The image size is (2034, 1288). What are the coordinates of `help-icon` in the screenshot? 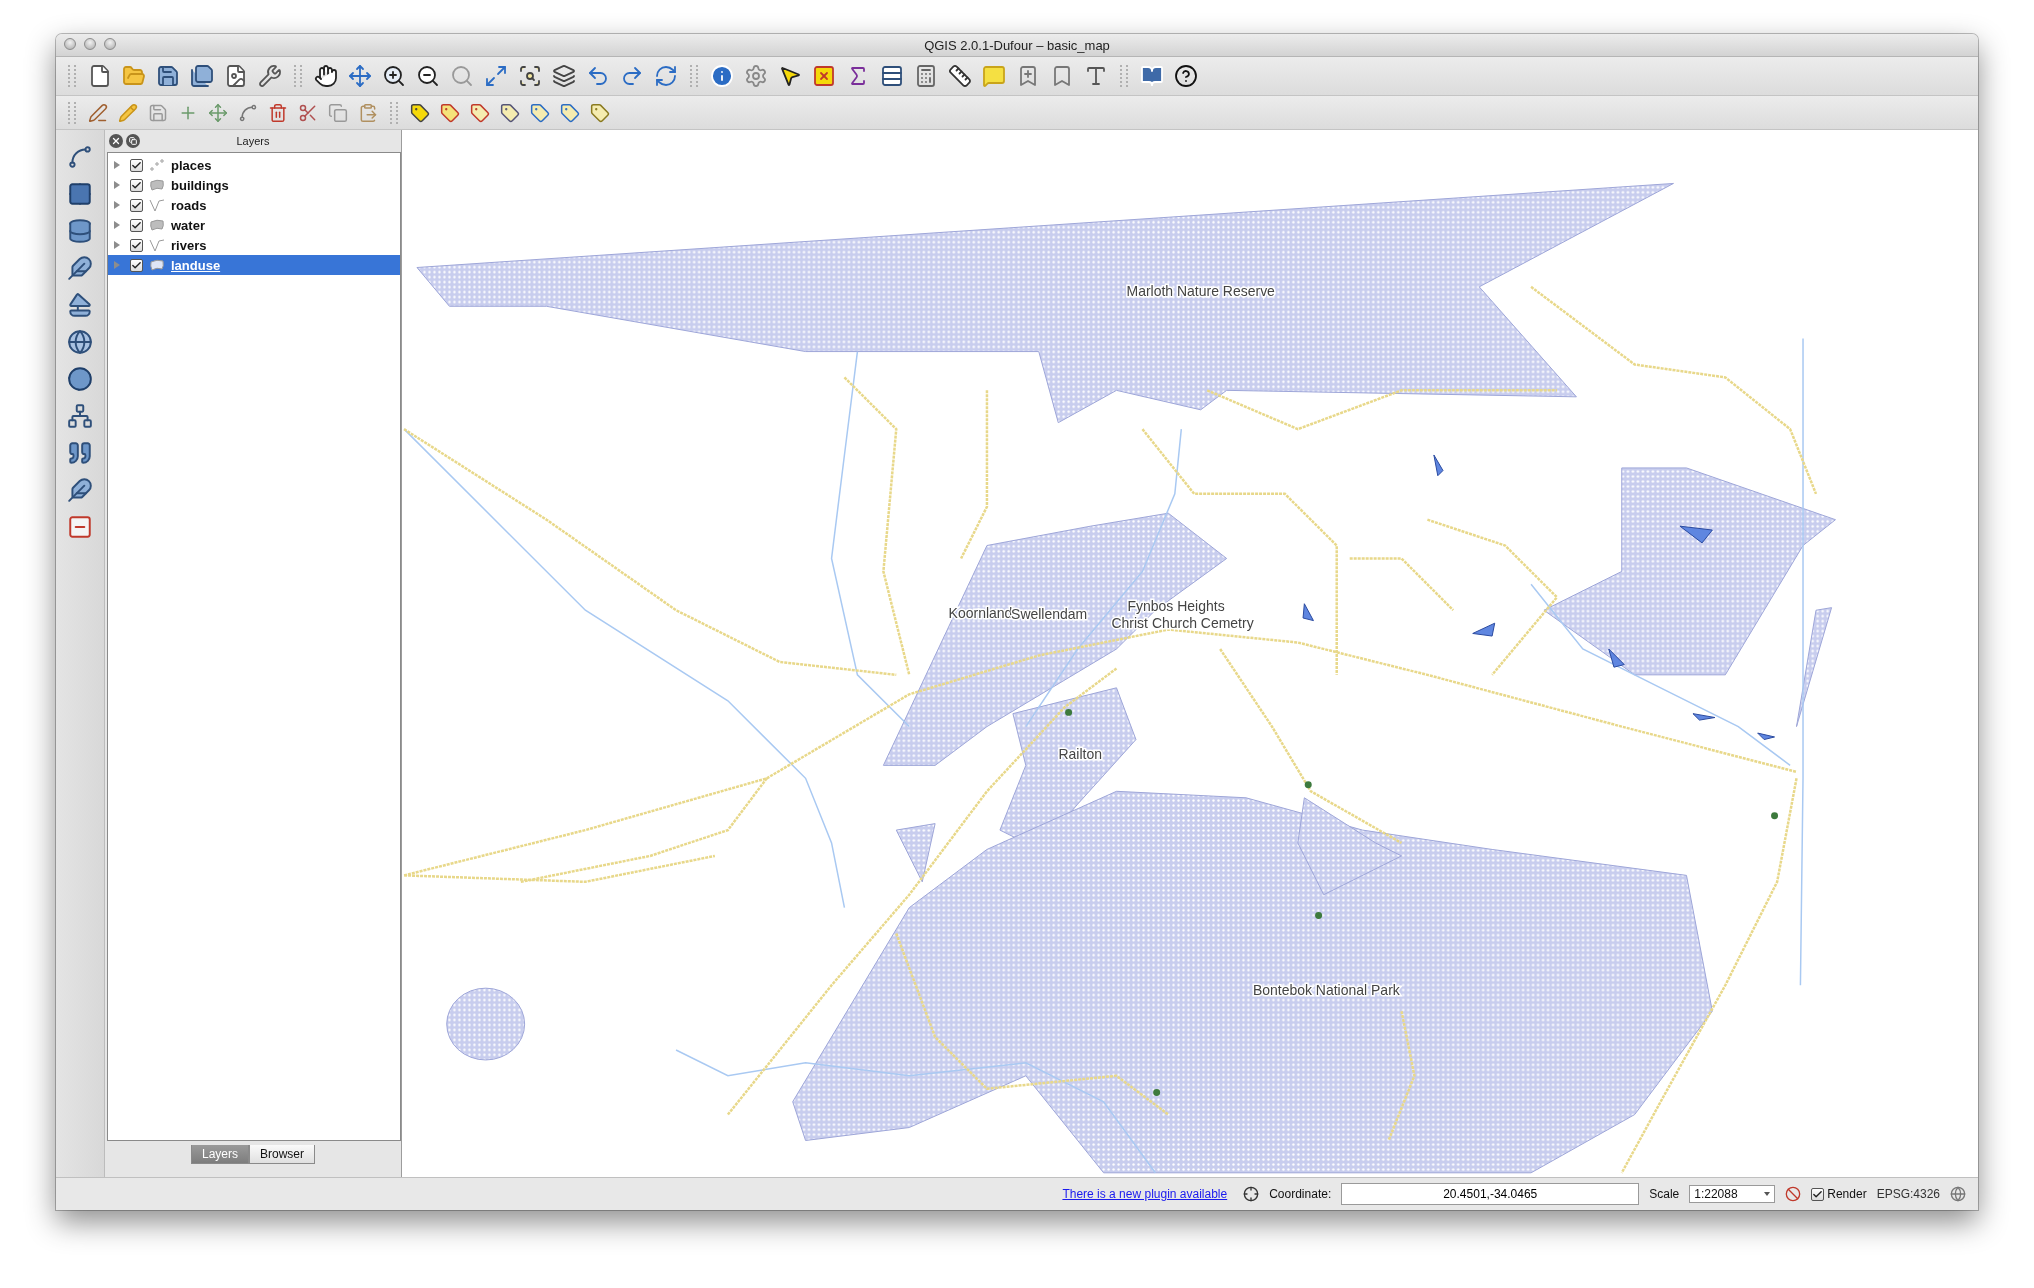 It's located at (1186, 76).